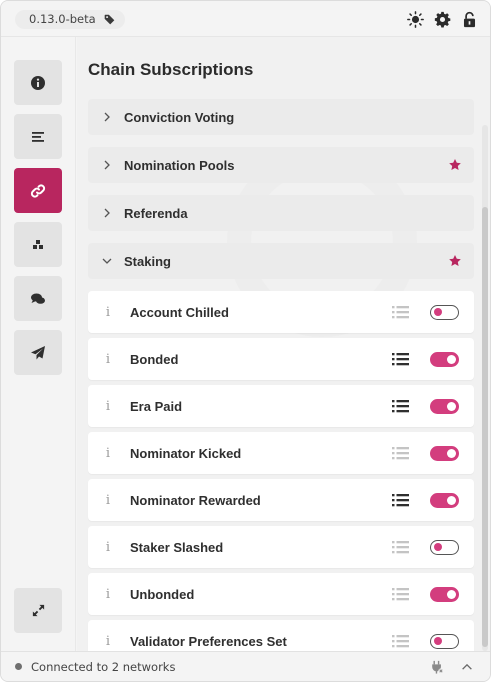 The width and height of the screenshot is (491, 682). What do you see at coordinates (485, 427) in the screenshot?
I see `scrollbar-thumb` at bounding box center [485, 427].